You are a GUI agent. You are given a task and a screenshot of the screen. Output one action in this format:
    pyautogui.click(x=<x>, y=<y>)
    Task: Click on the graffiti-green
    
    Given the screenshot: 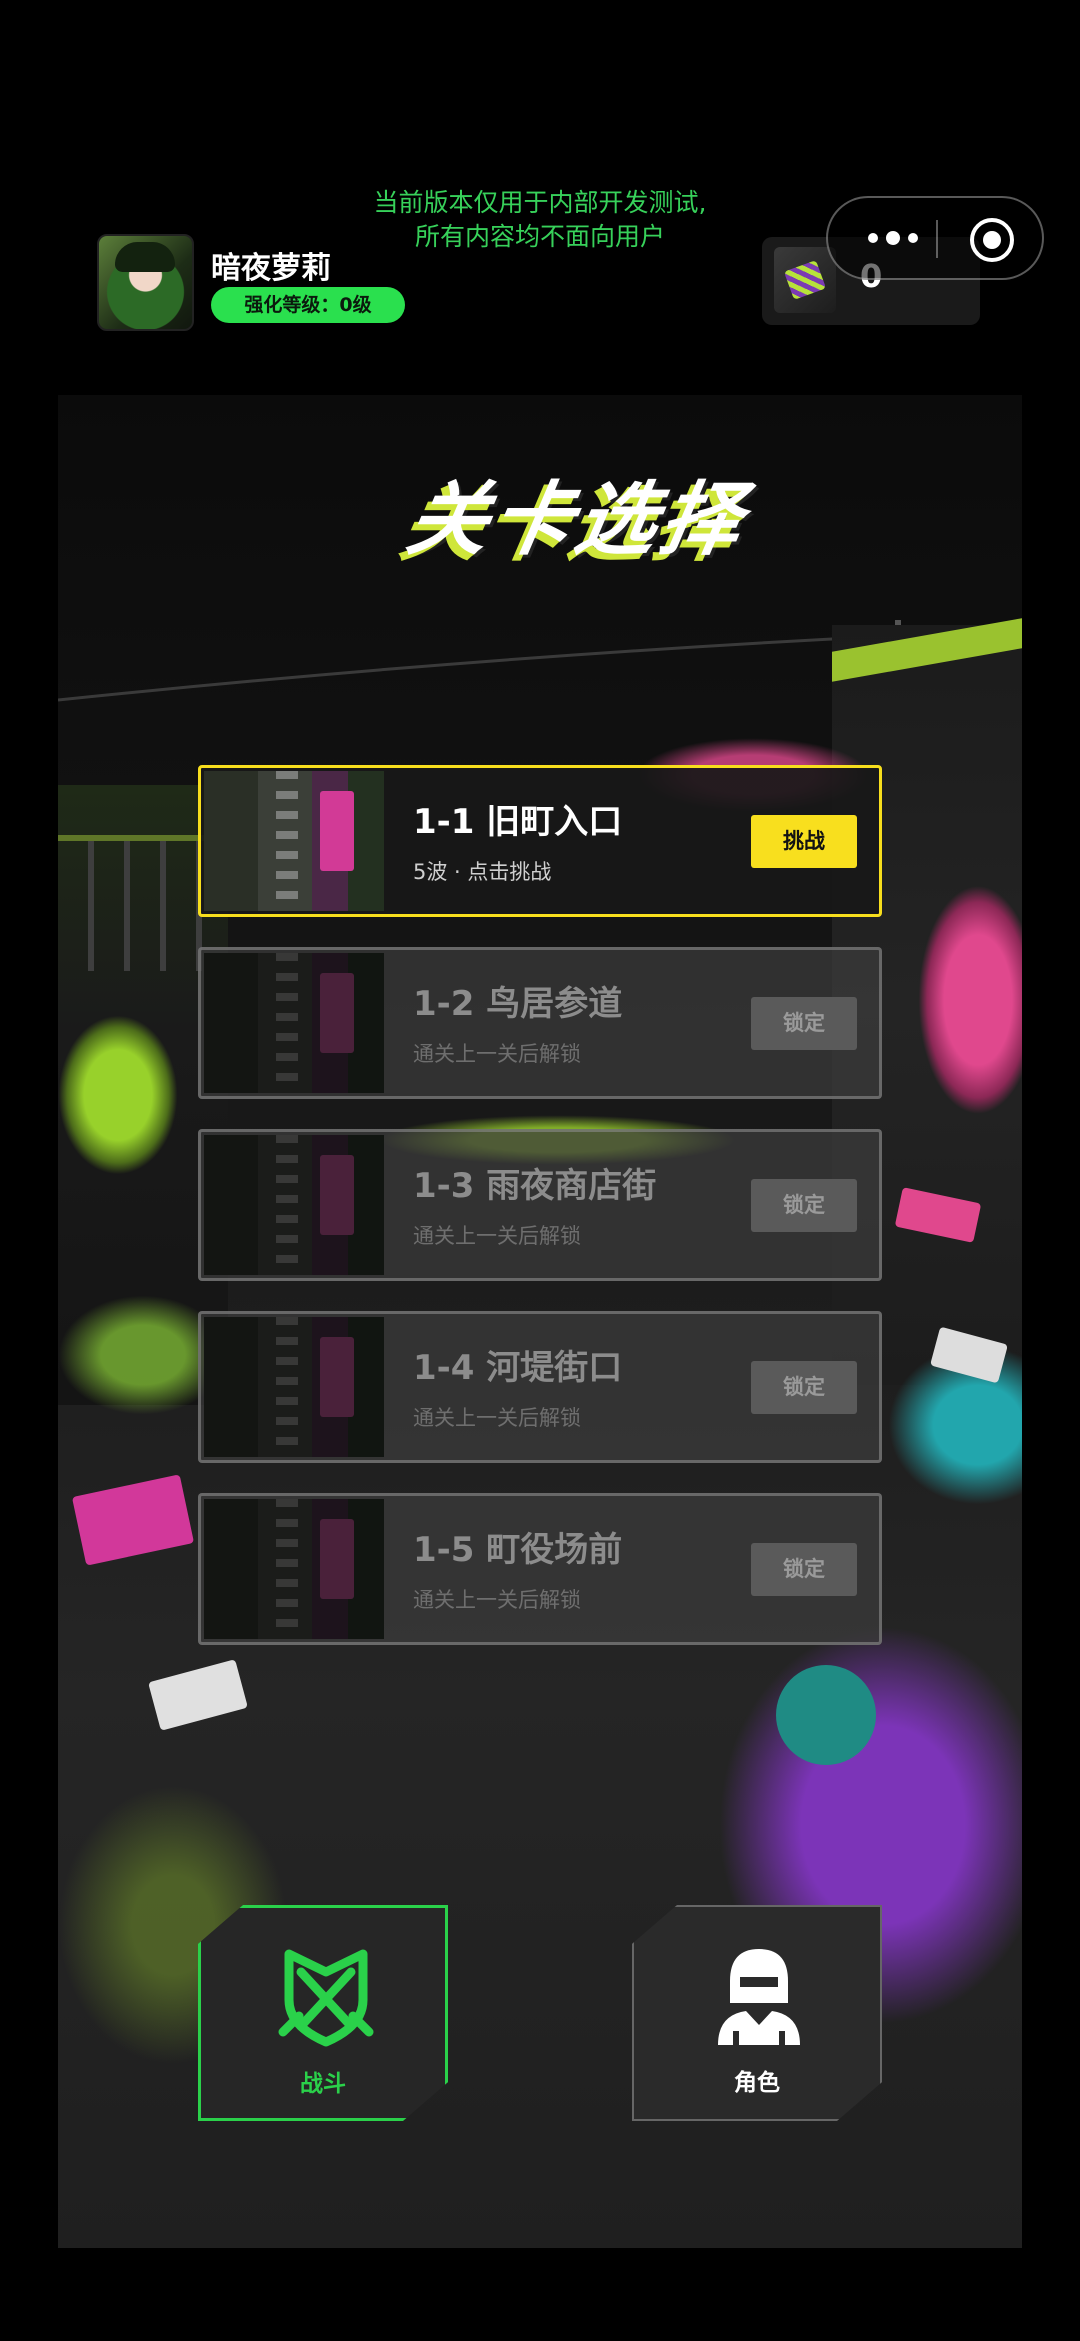 What is the action you would take?
    pyautogui.click(x=118, y=1095)
    